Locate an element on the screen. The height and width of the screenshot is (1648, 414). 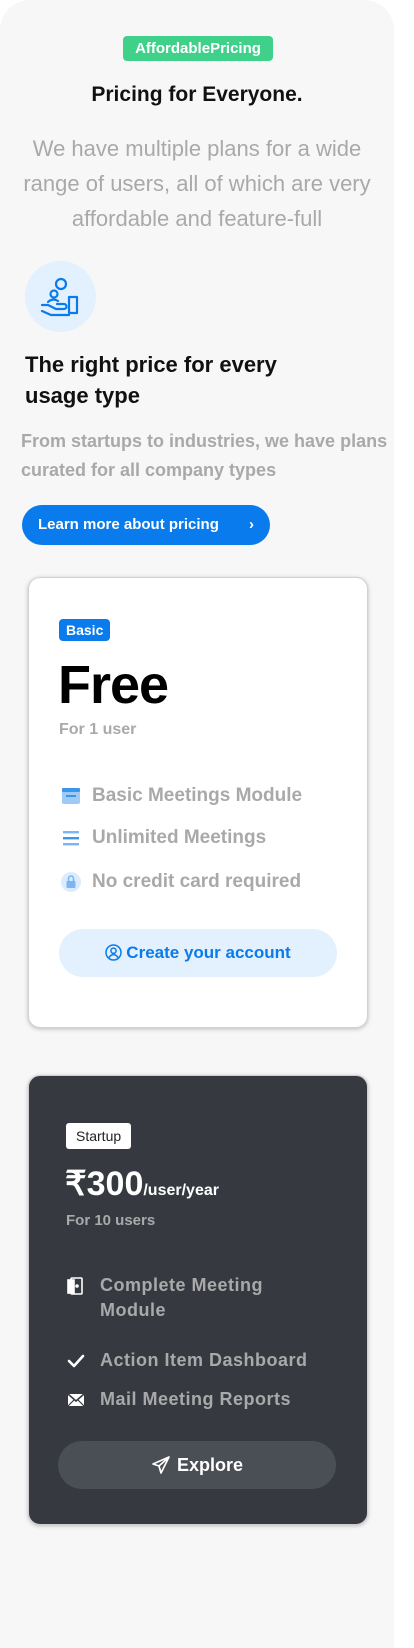
chevron-right-icon: › is located at coordinates (251, 524).